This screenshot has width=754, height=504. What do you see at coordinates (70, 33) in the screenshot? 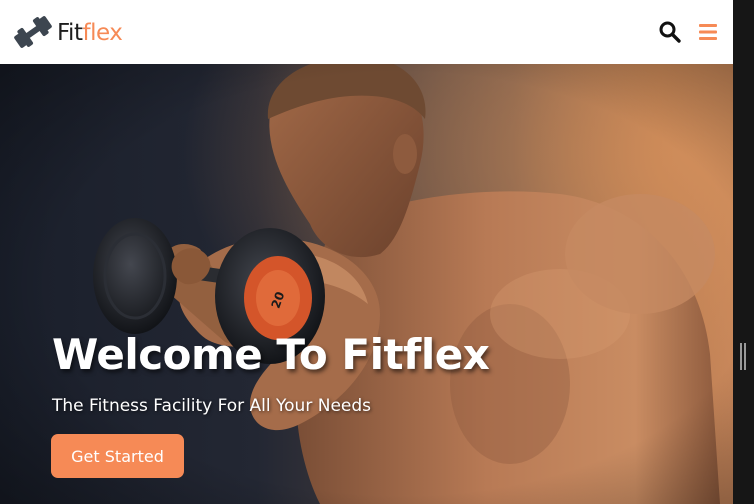
I see `brand-name-part1: Fit` at bounding box center [70, 33].